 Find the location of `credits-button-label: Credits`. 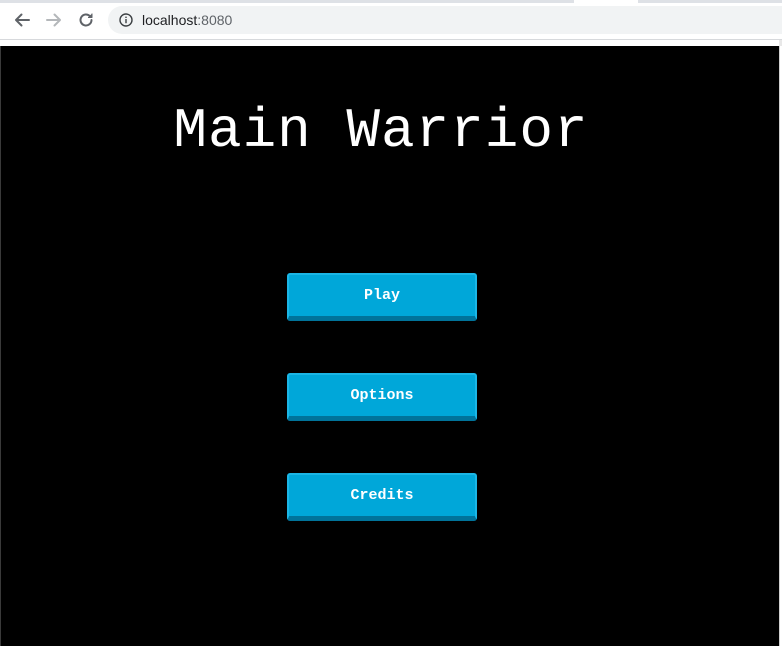

credits-button-label: Credits is located at coordinates (382, 495).